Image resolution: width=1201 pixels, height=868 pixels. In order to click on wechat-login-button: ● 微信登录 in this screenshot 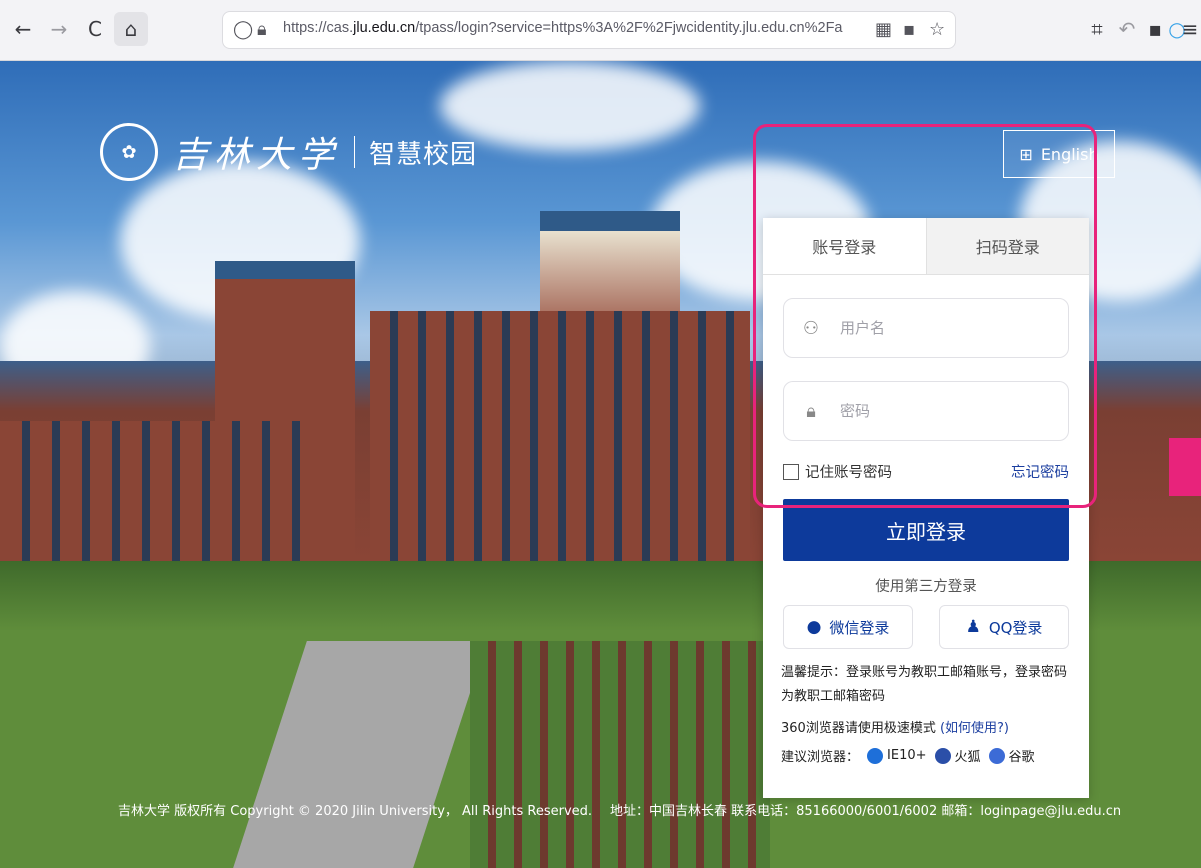, I will do `click(848, 627)`.